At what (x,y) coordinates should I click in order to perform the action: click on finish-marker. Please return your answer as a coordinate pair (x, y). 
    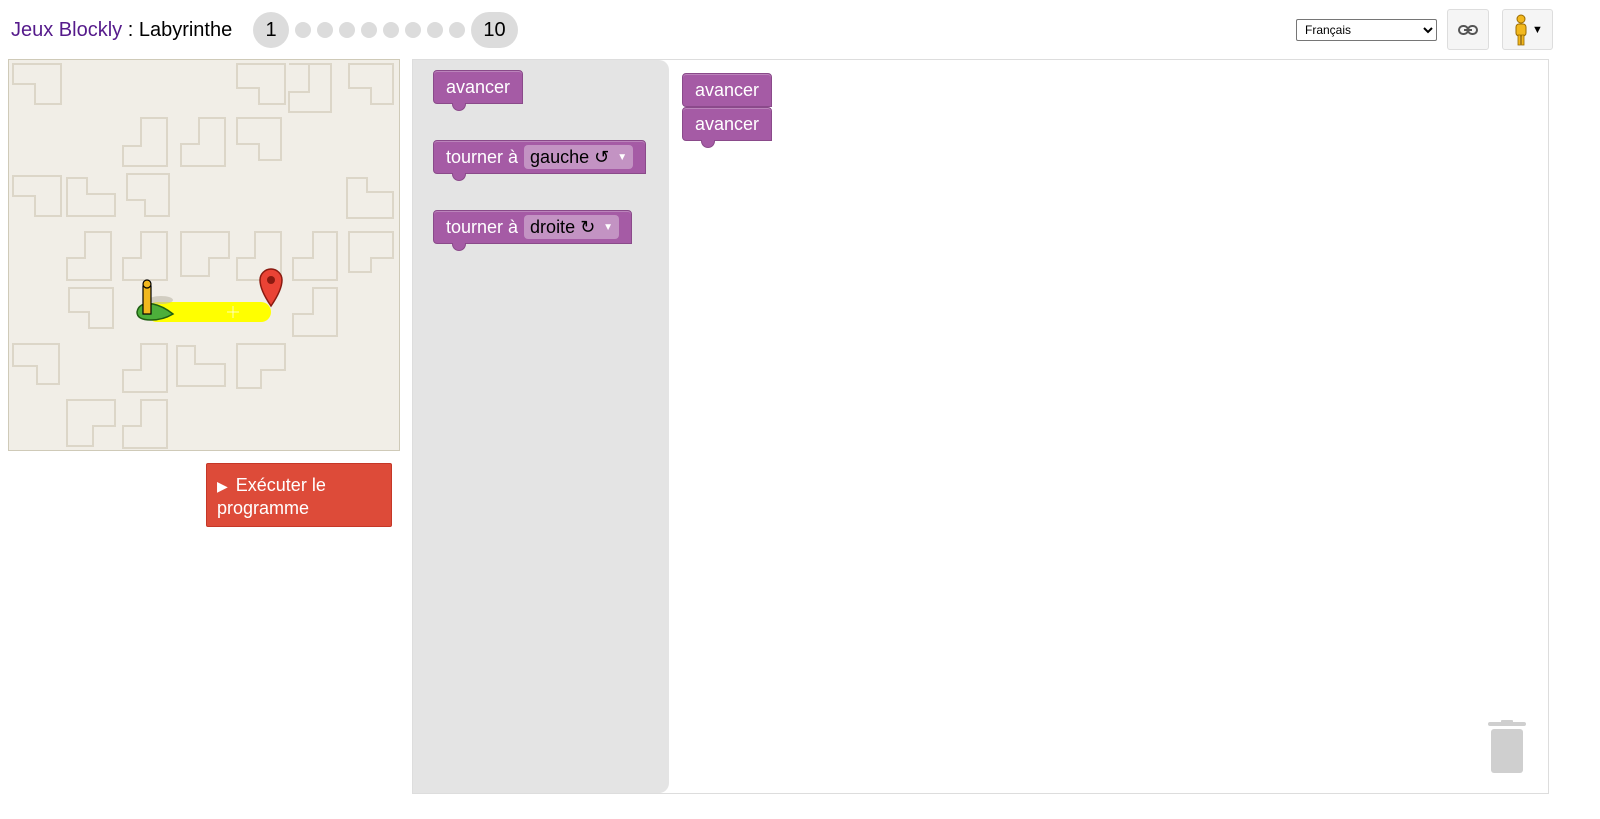
    Looking at the image, I should click on (271, 288).